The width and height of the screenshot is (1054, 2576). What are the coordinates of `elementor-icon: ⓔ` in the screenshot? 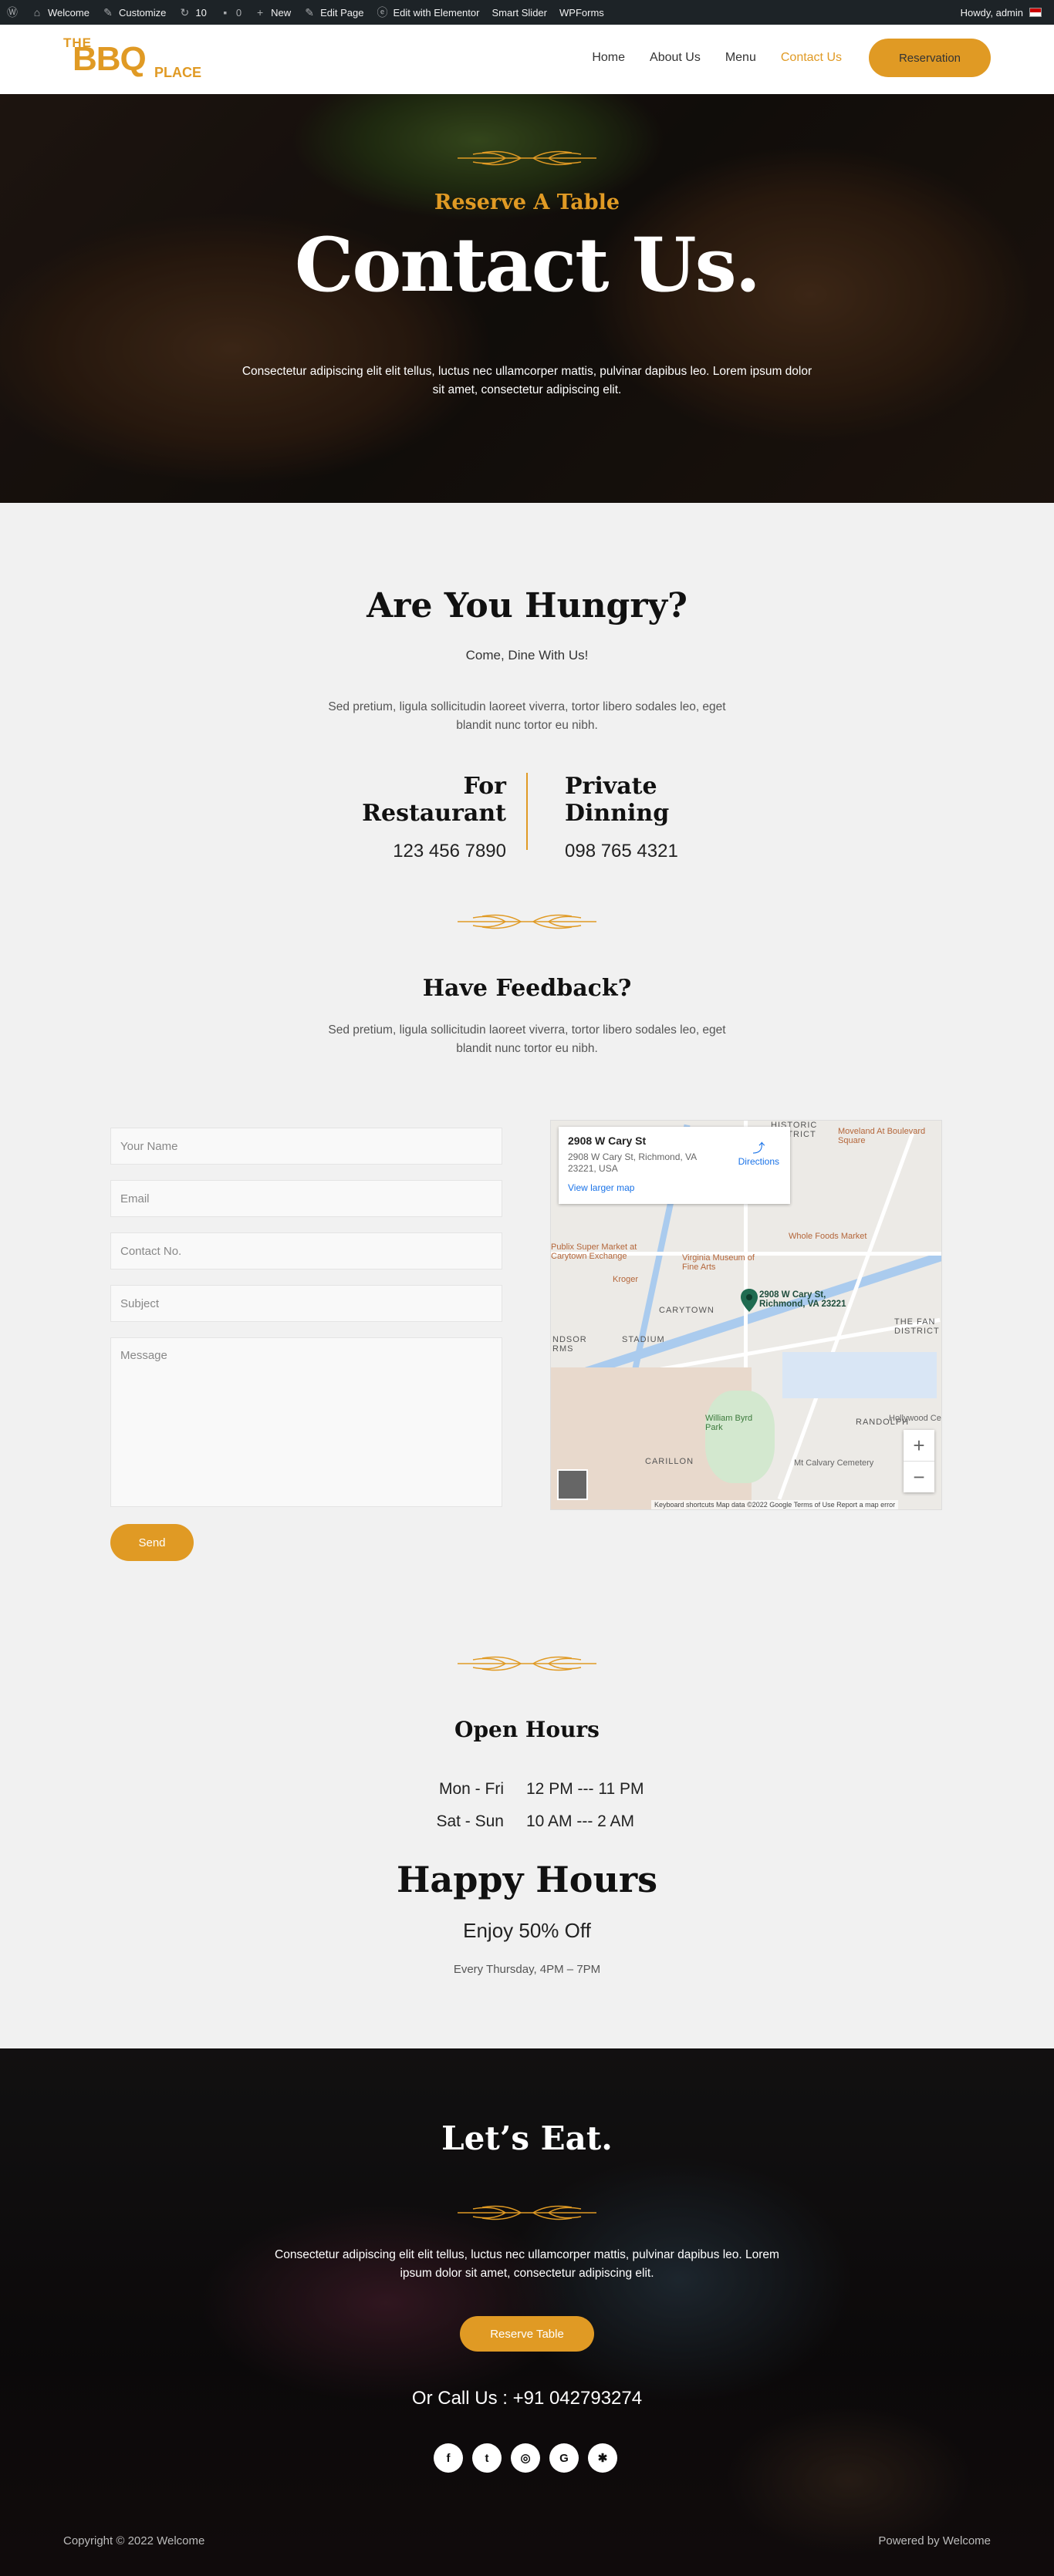 It's located at (382, 12).